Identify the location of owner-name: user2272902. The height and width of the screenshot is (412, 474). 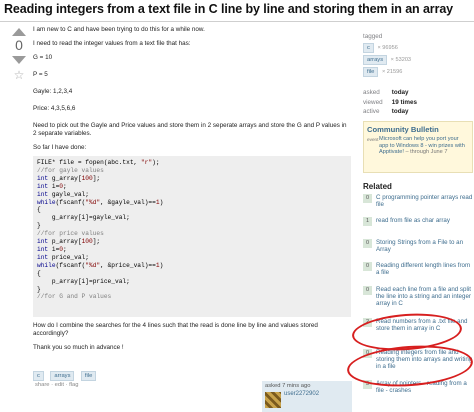
(301, 394).